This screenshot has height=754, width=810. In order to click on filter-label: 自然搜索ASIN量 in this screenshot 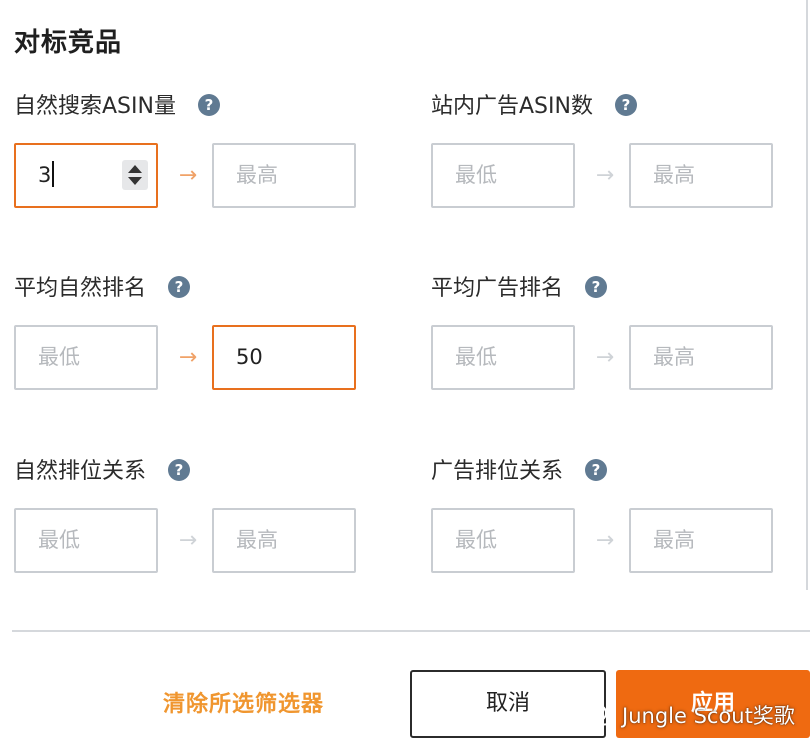, I will do `click(95, 106)`.